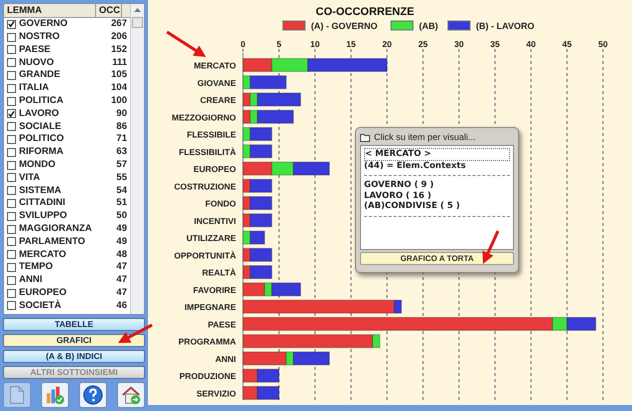 This screenshot has height=411, width=632. What do you see at coordinates (50, 10) in the screenshot?
I see `column-header: LEMMA` at bounding box center [50, 10].